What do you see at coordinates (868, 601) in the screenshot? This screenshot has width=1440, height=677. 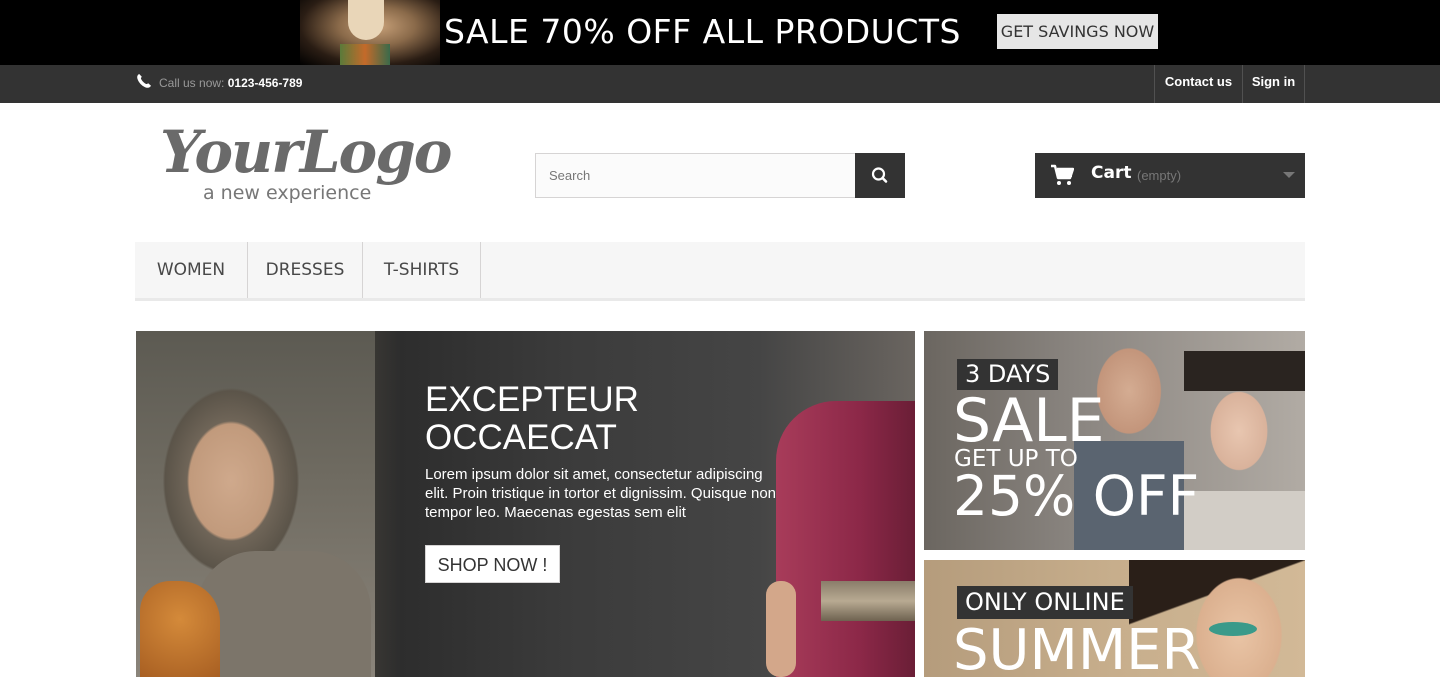 I see `hero-model-belt` at bounding box center [868, 601].